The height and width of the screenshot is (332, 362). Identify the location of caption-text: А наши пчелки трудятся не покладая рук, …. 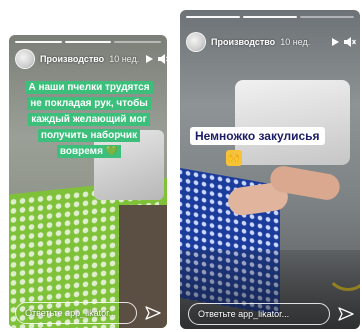
(89, 119).